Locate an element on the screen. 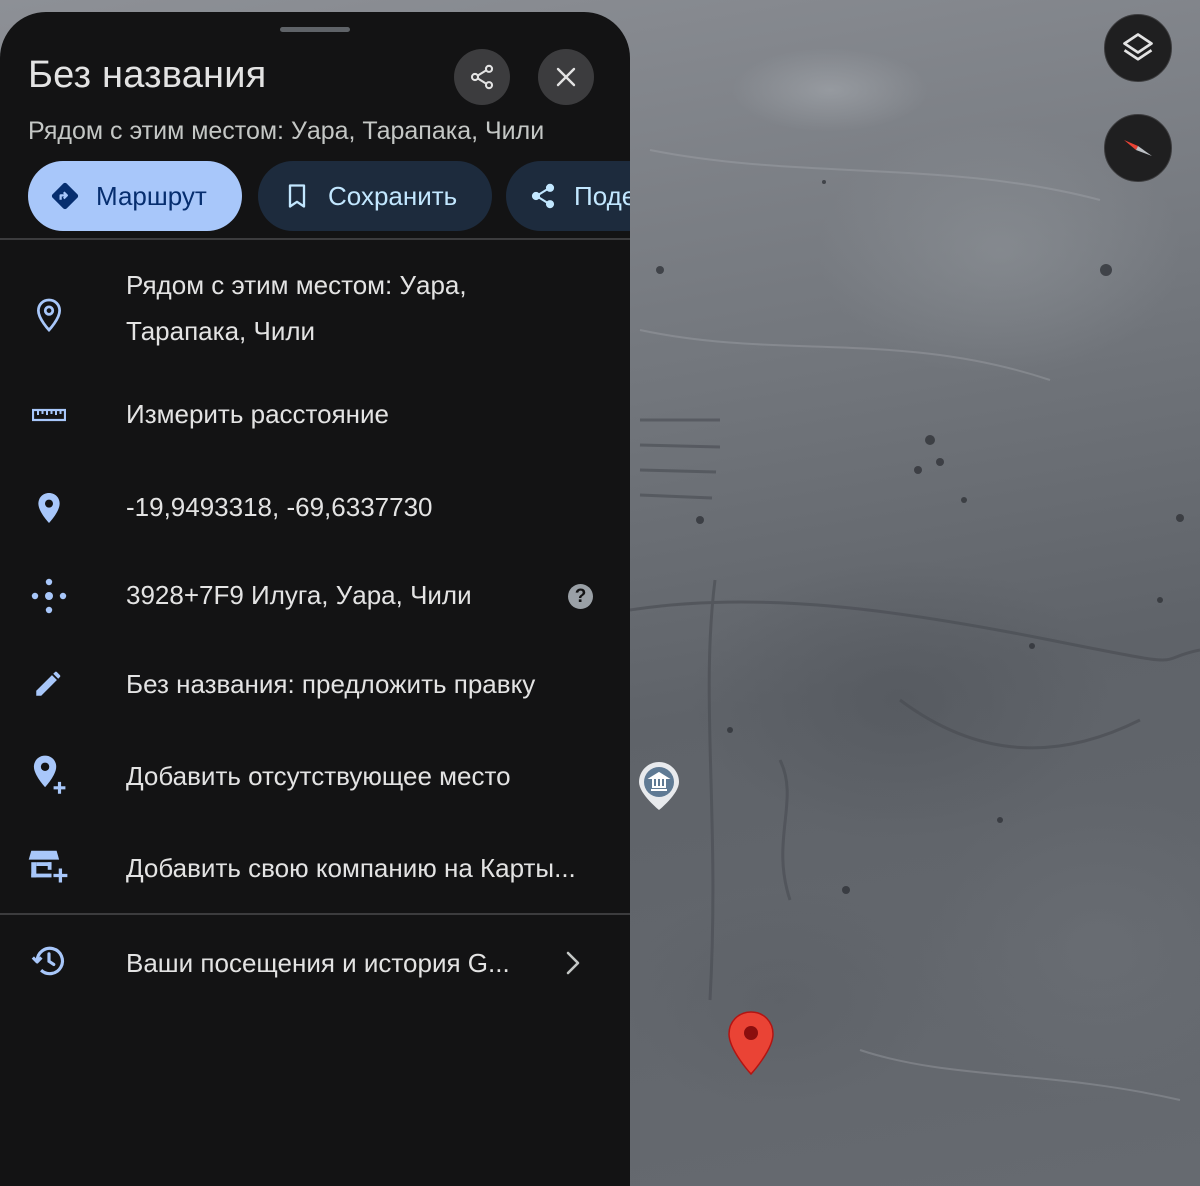 The image size is (1200, 1186). plus-code-value: 3928+7F9 Илуга, Уара, Чили is located at coordinates (299, 595).